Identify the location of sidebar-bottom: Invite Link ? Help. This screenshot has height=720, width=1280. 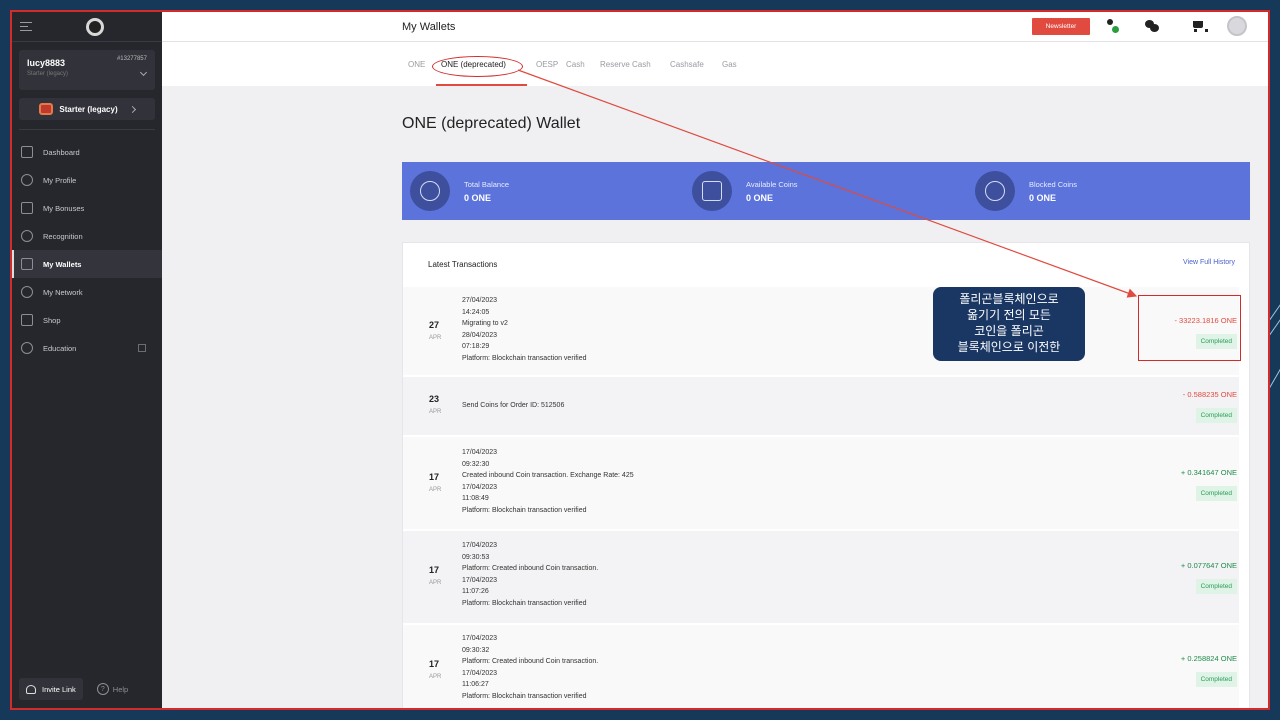
(73, 689).